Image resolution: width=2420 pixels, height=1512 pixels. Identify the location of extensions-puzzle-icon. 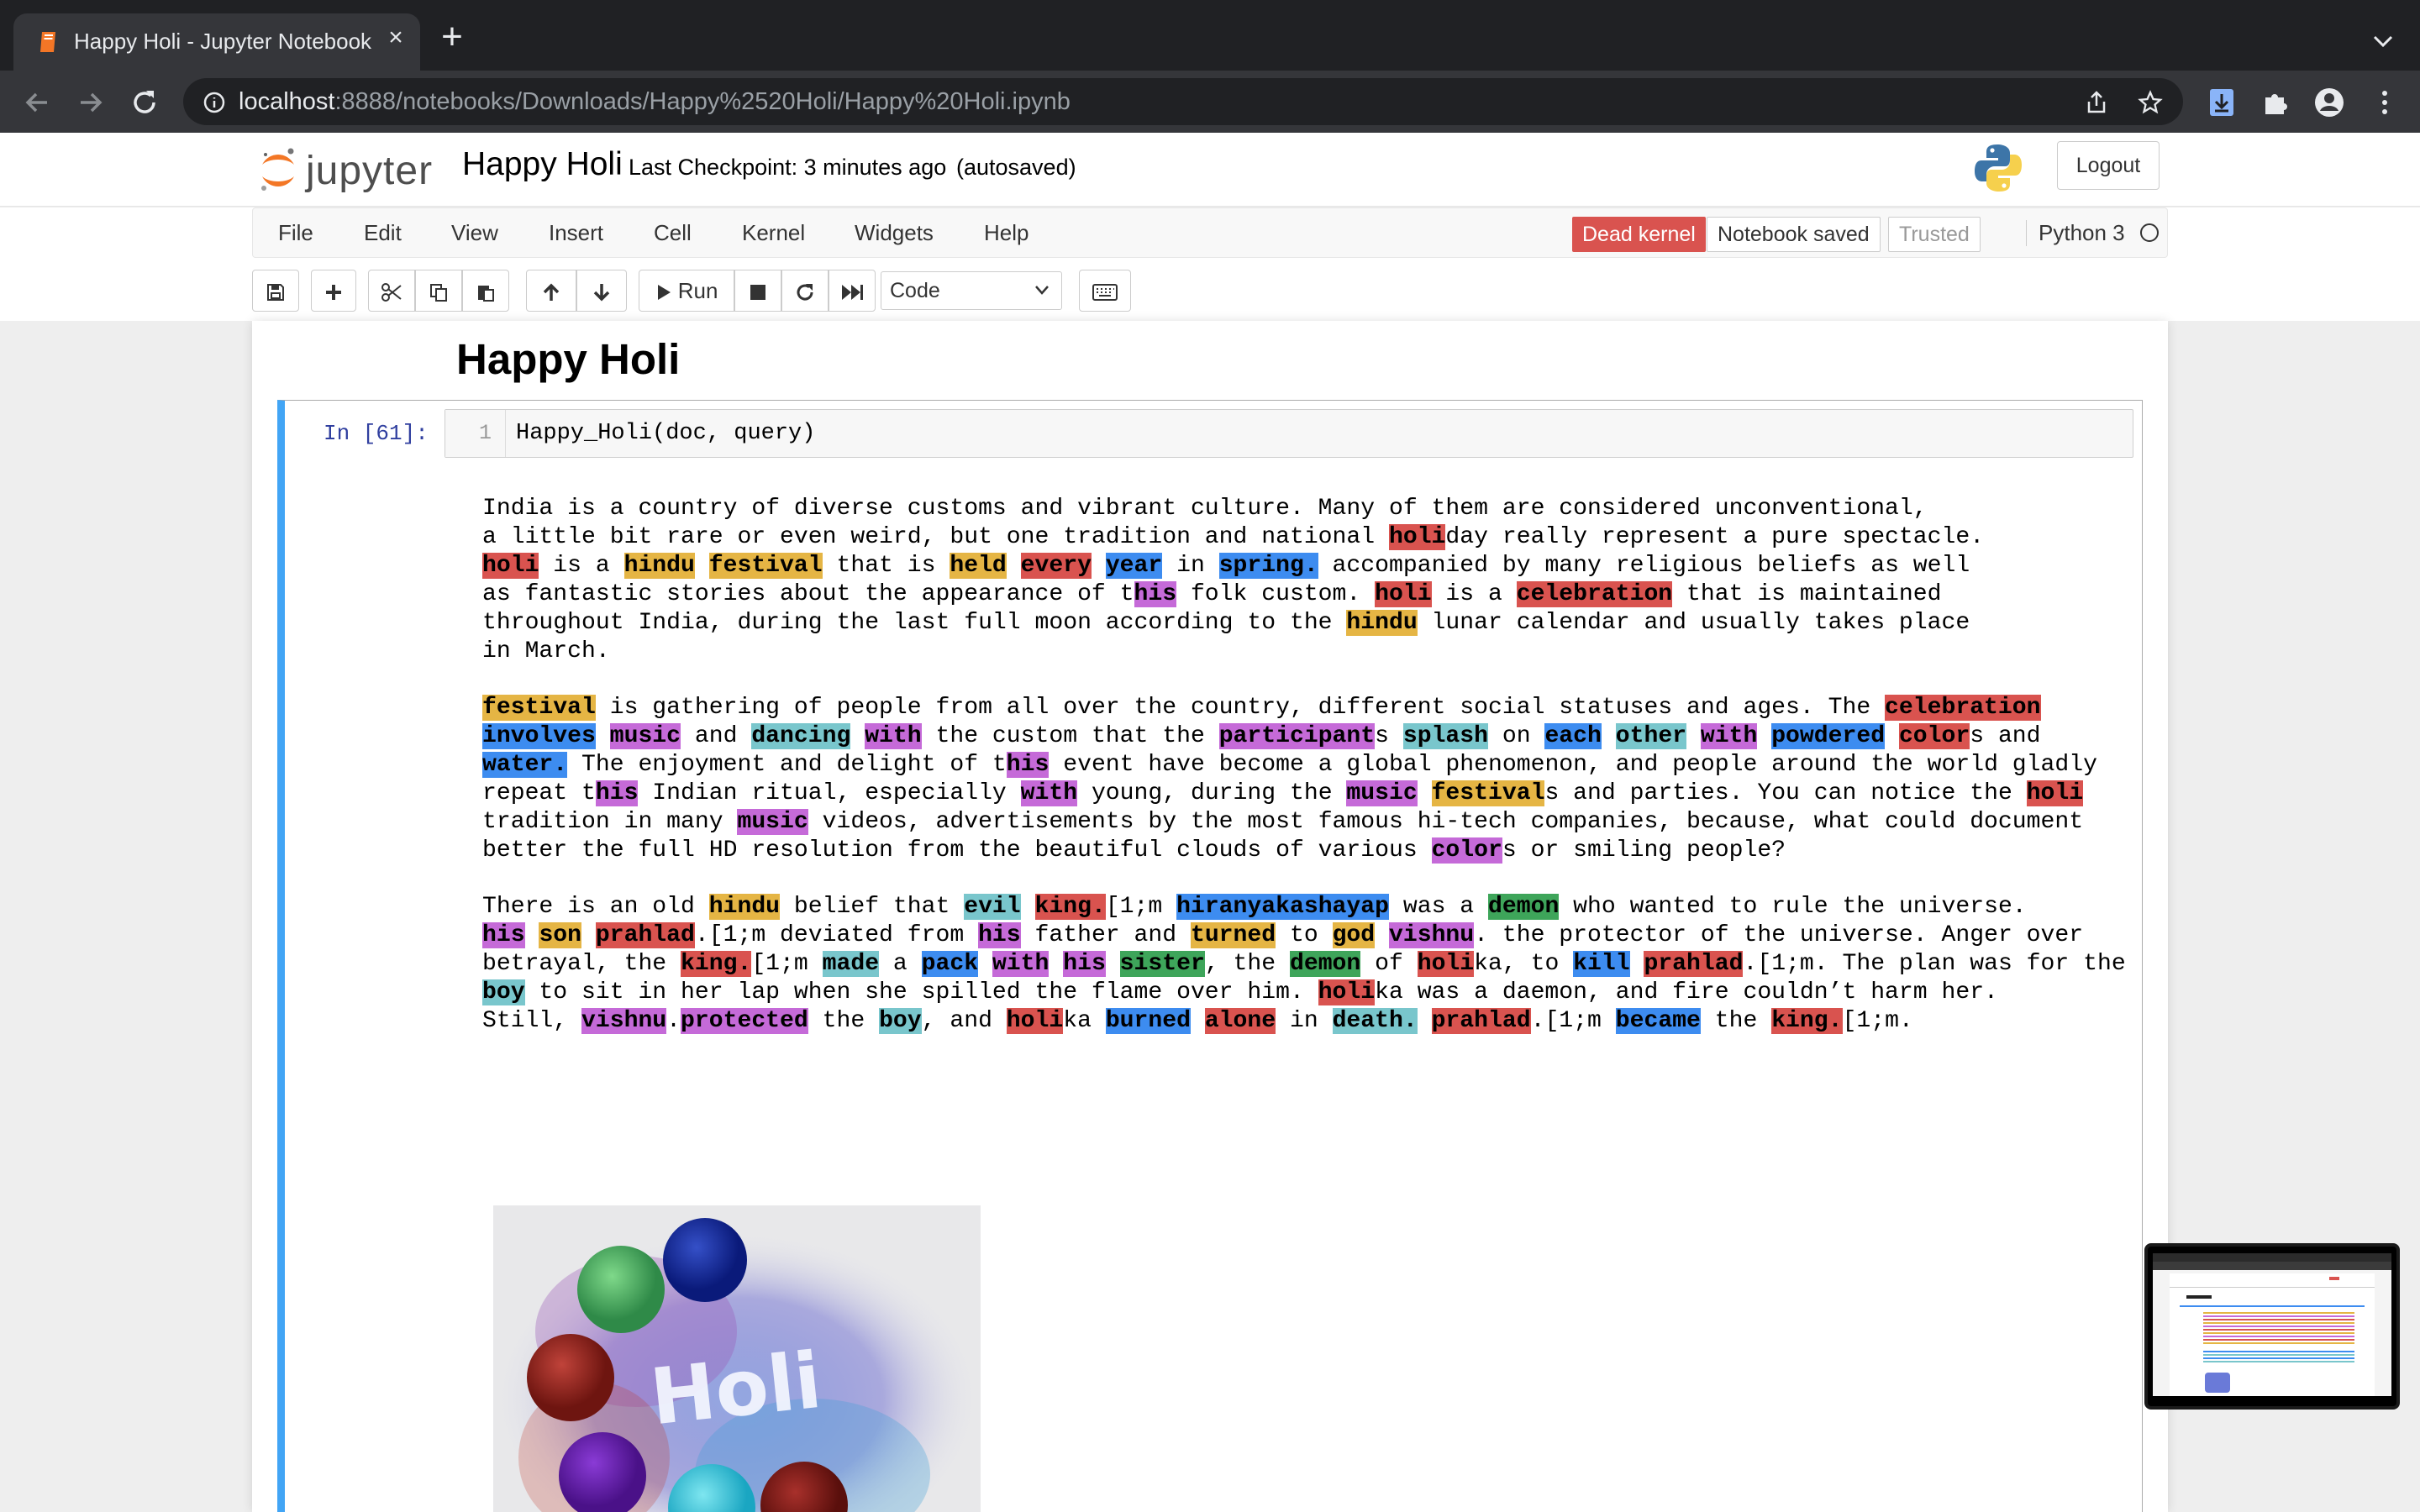
(2275, 102).